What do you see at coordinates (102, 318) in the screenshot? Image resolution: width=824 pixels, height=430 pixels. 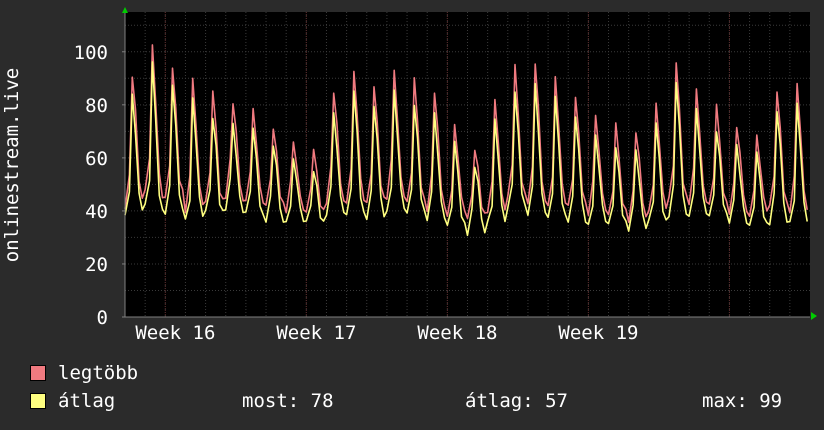 I see `y-tick-label: 0` at bounding box center [102, 318].